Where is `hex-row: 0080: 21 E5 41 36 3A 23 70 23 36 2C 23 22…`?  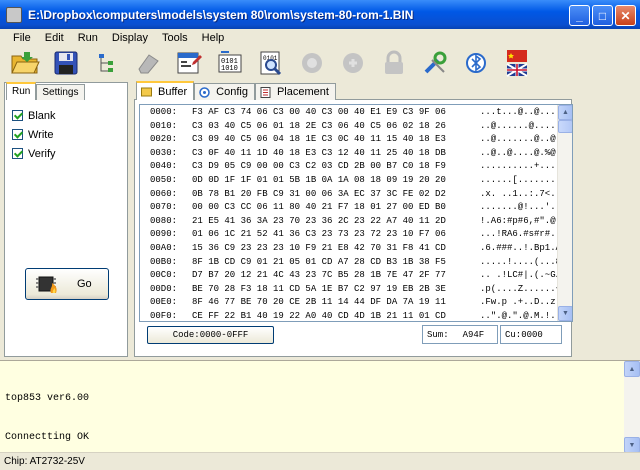
hex-row: 0080: 21 E5 41 36 3A 23 70 23 36 2C 23 22… is located at coordinates (353, 222).